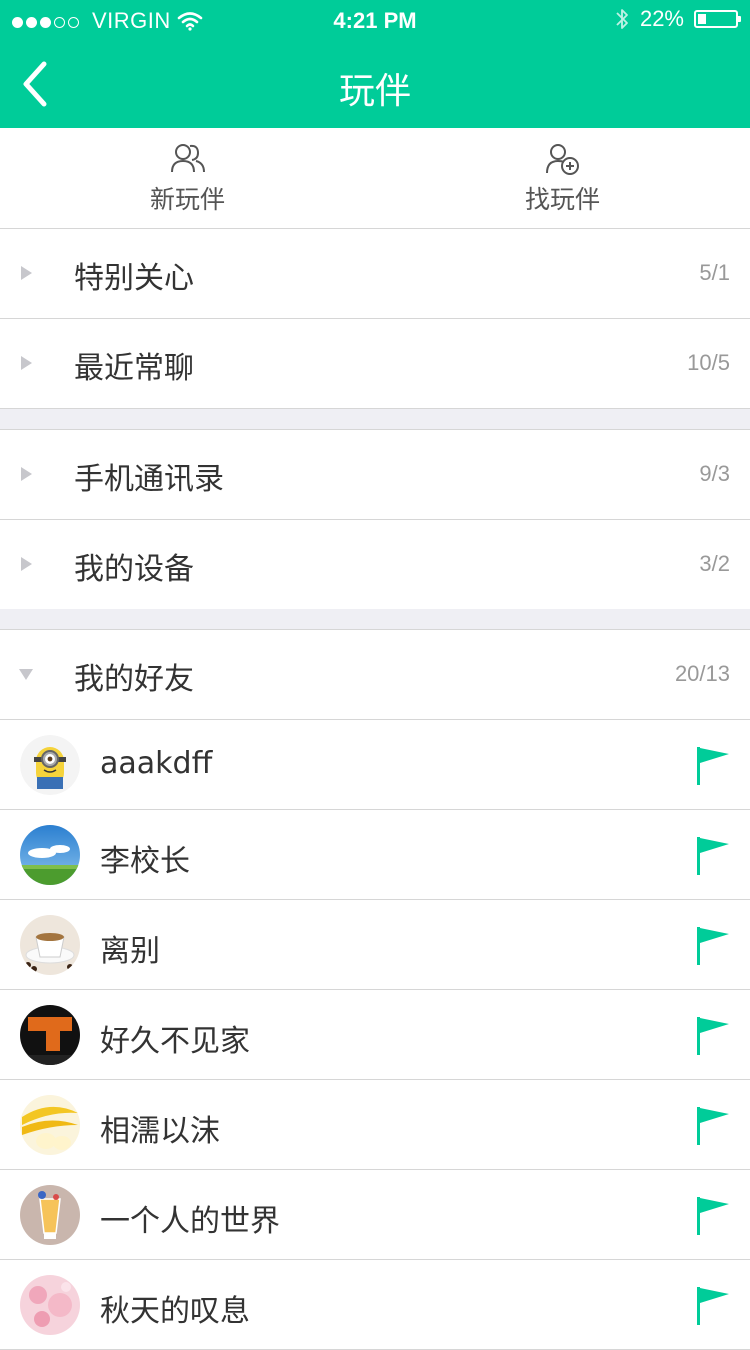 This screenshot has width=750, height=1350. Describe the element at coordinates (375, 565) in the screenshot. I see `group-my-devices: 我的设备 3/2` at that location.